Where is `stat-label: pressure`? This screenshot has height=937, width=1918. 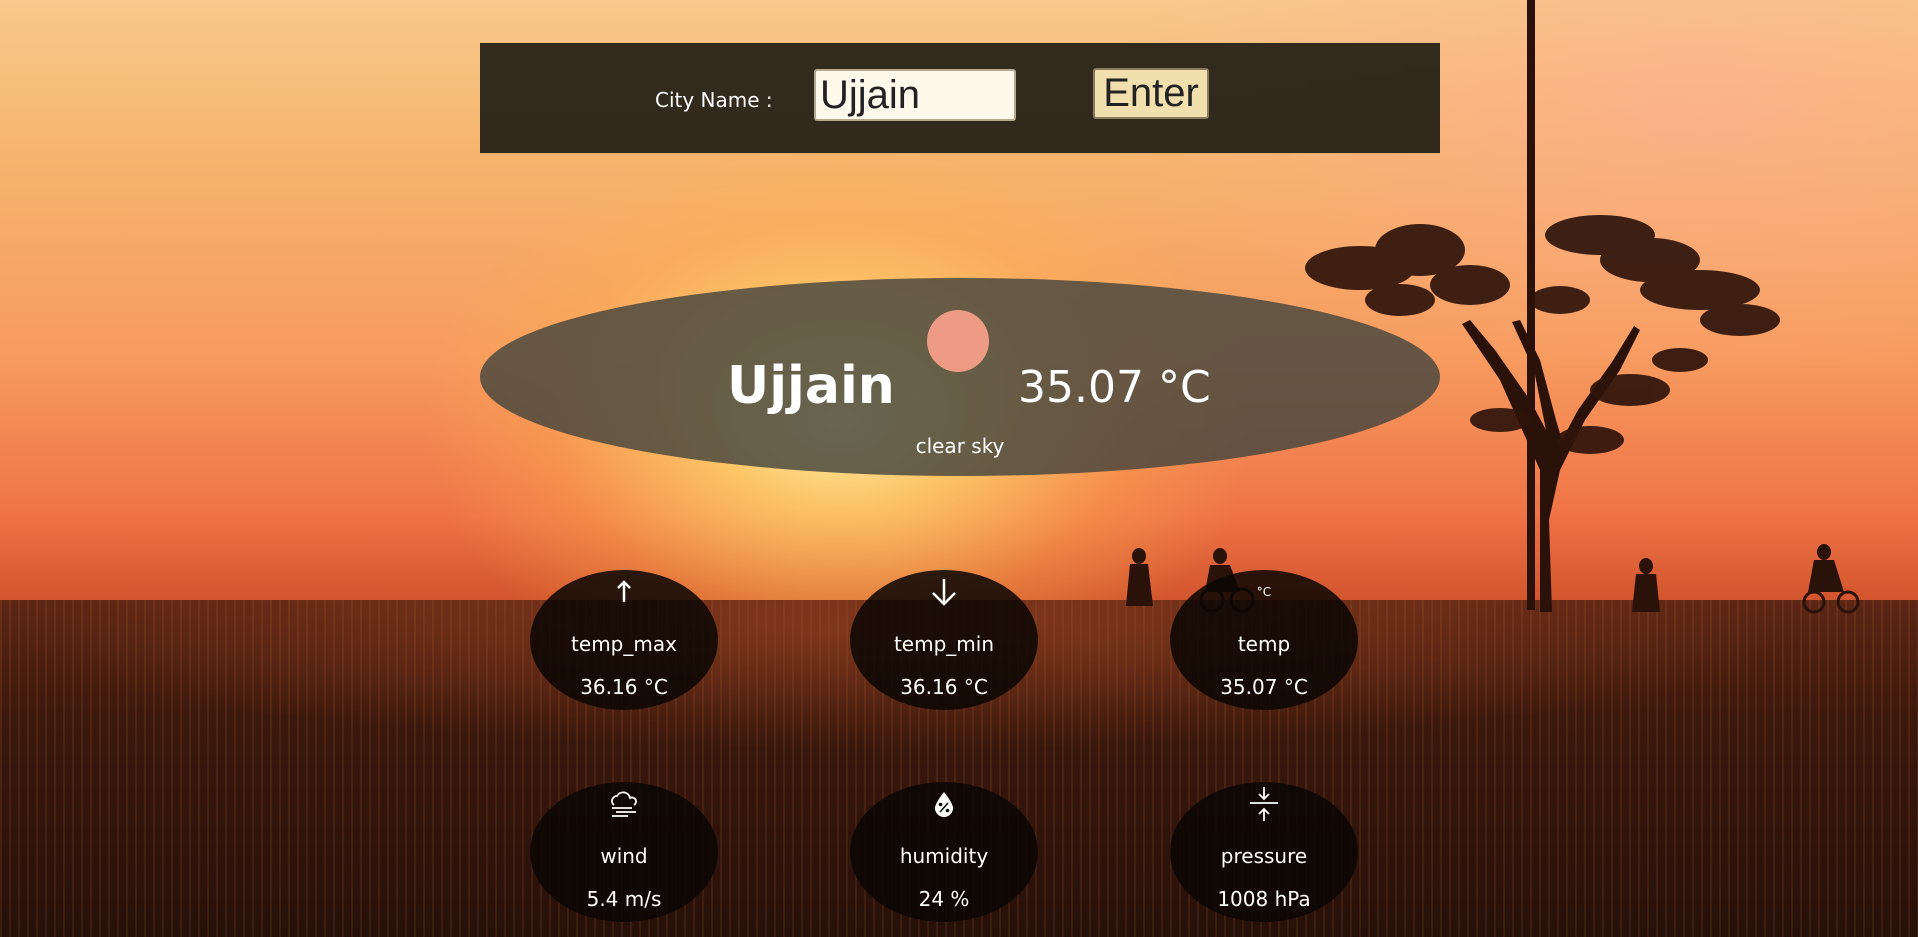
stat-label: pressure is located at coordinates (1264, 856).